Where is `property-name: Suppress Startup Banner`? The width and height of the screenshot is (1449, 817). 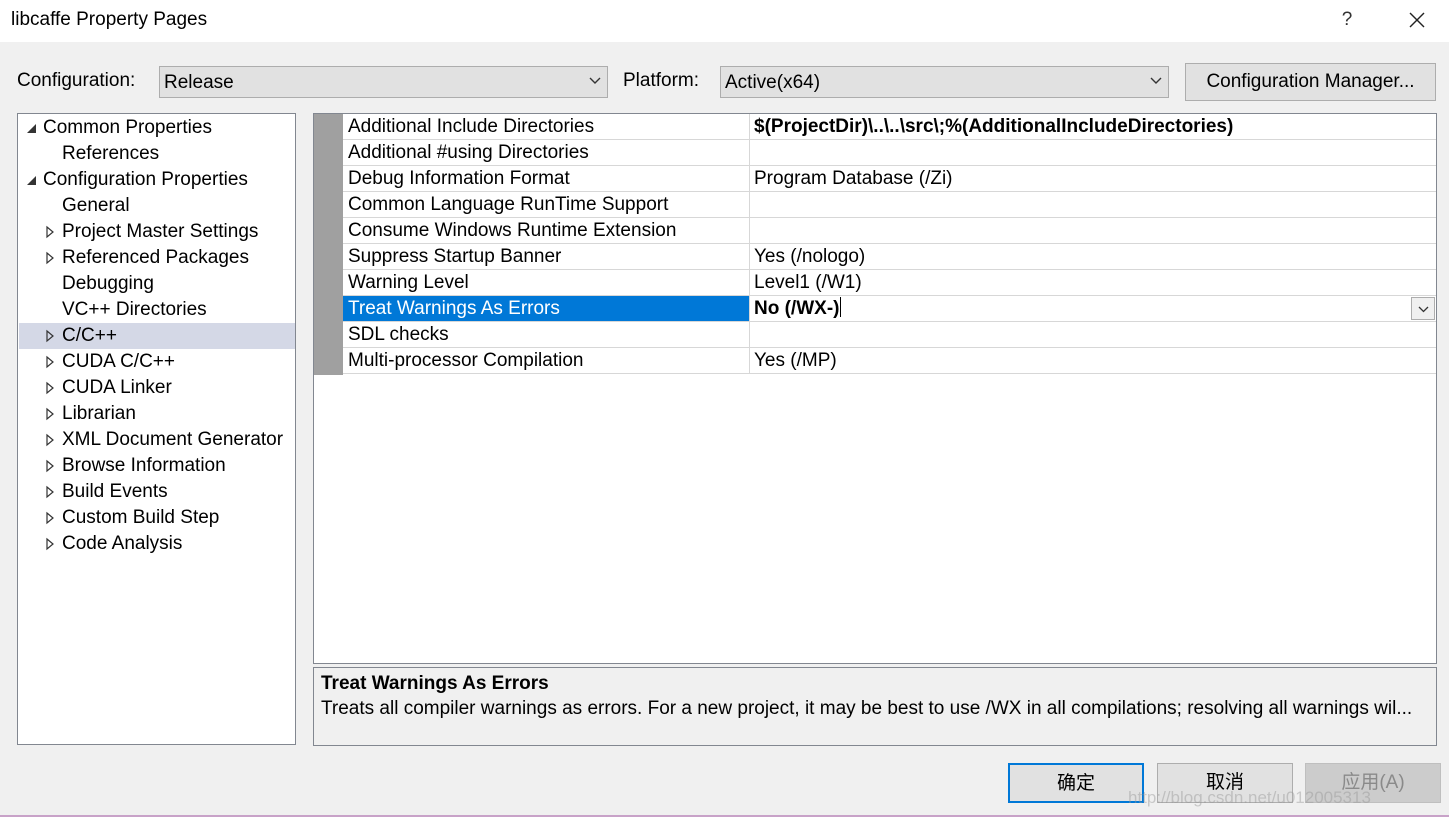 property-name: Suppress Startup Banner is located at coordinates (546, 256).